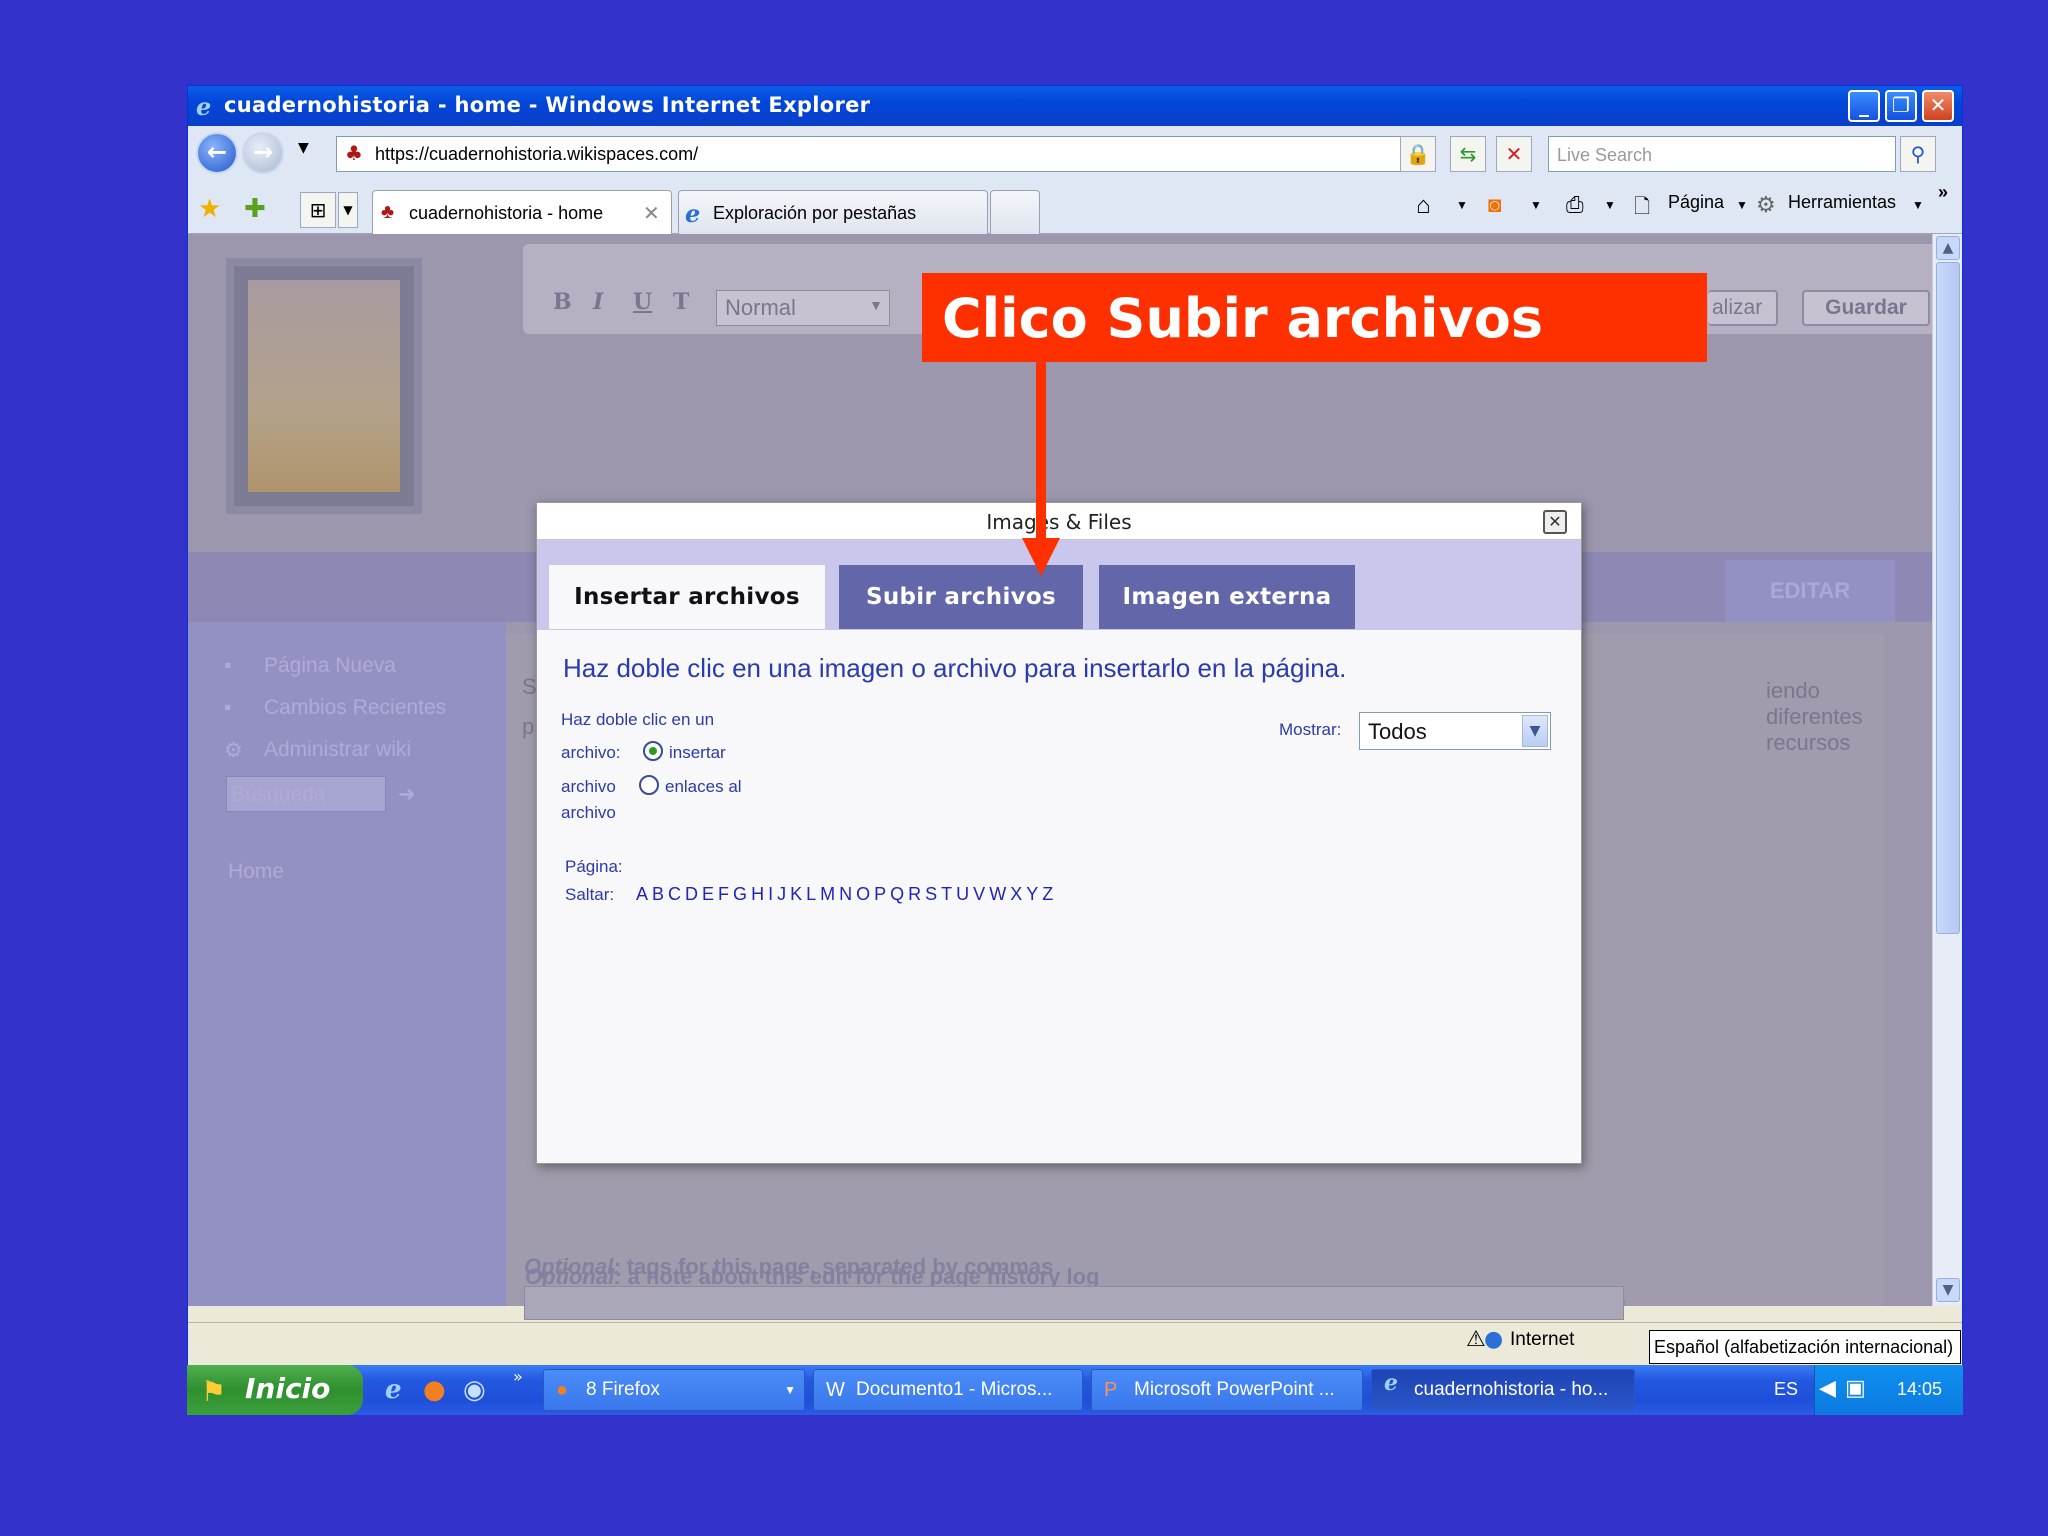  Describe the element at coordinates (723, 894) in the screenshot. I see `letter-link: F` at that location.